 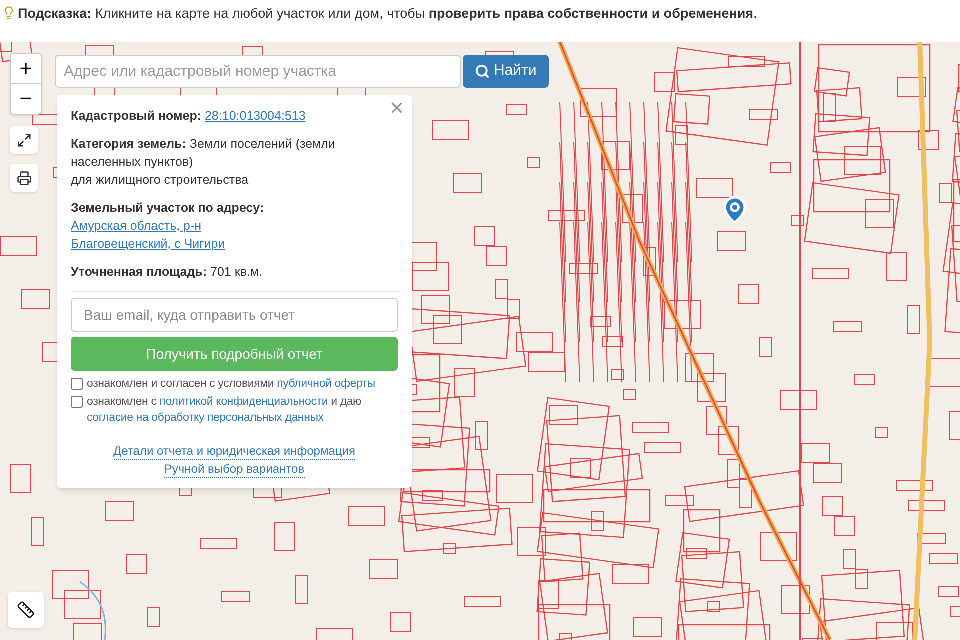 I want to click on ruler-button, so click(x=26, y=610).